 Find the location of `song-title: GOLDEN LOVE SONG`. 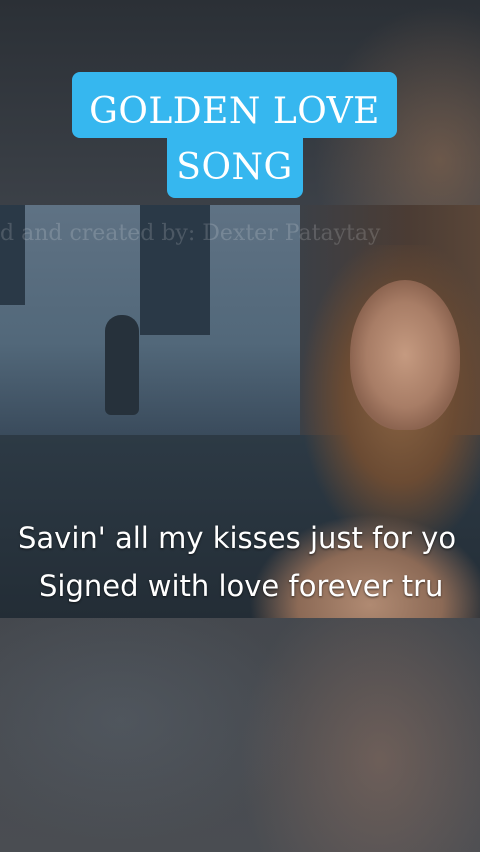

song-title: GOLDEN LOVE SONG is located at coordinates (234, 140).